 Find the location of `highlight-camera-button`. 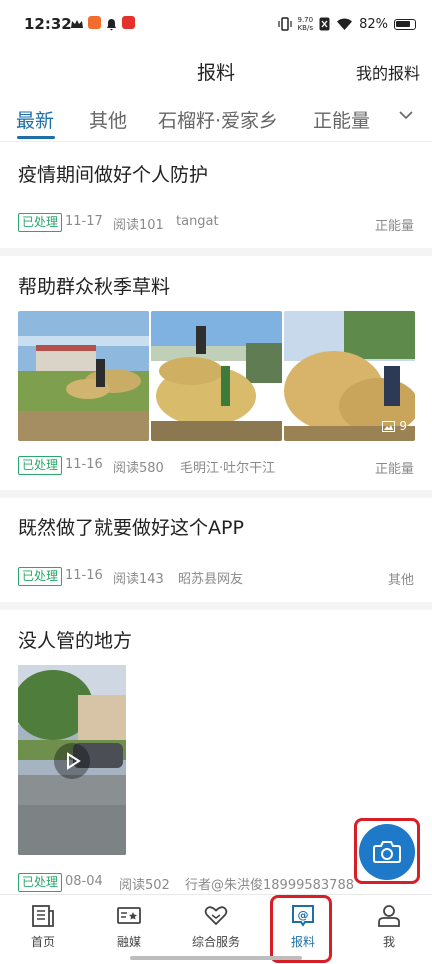

highlight-camera-button is located at coordinates (387, 851).